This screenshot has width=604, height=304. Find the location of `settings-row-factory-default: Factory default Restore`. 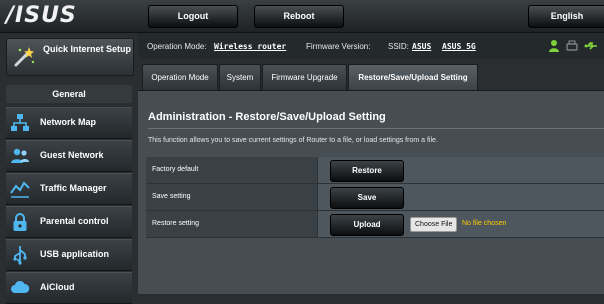

settings-row-factory-default: Factory default Restore is located at coordinates (375, 170).